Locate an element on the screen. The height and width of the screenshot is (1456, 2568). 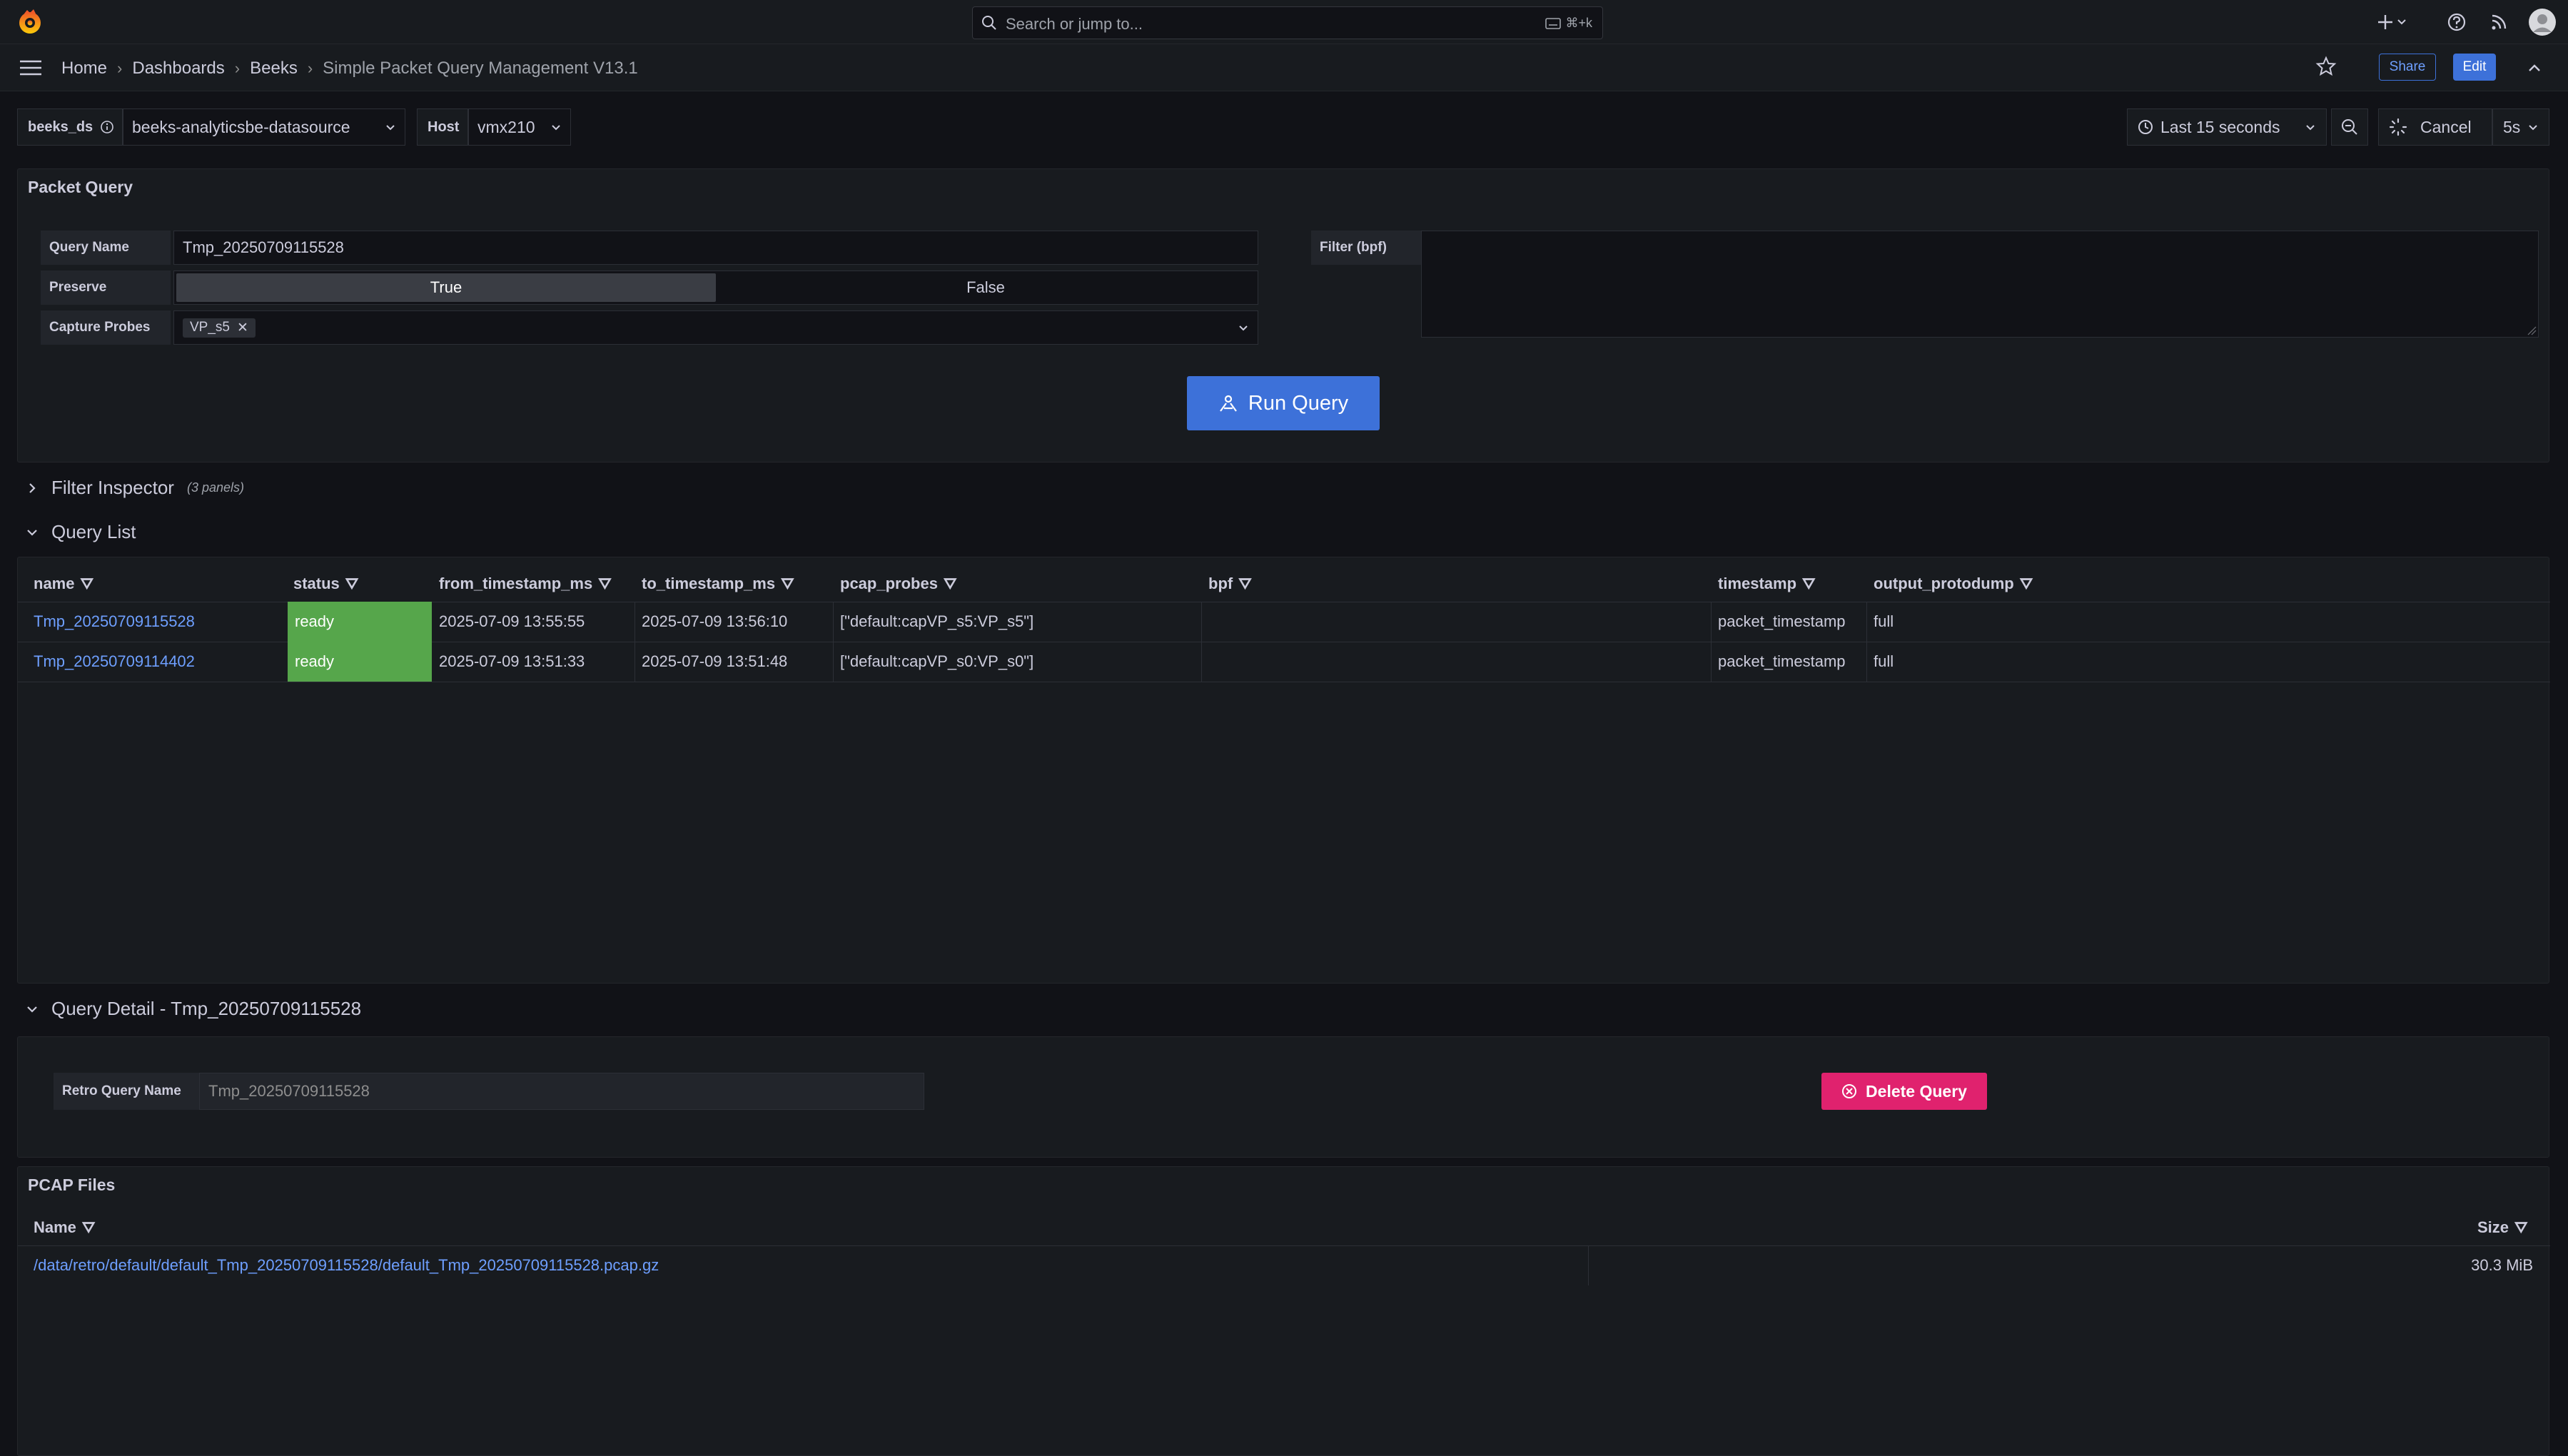
preserve-label: Preserve is located at coordinates (106, 288).